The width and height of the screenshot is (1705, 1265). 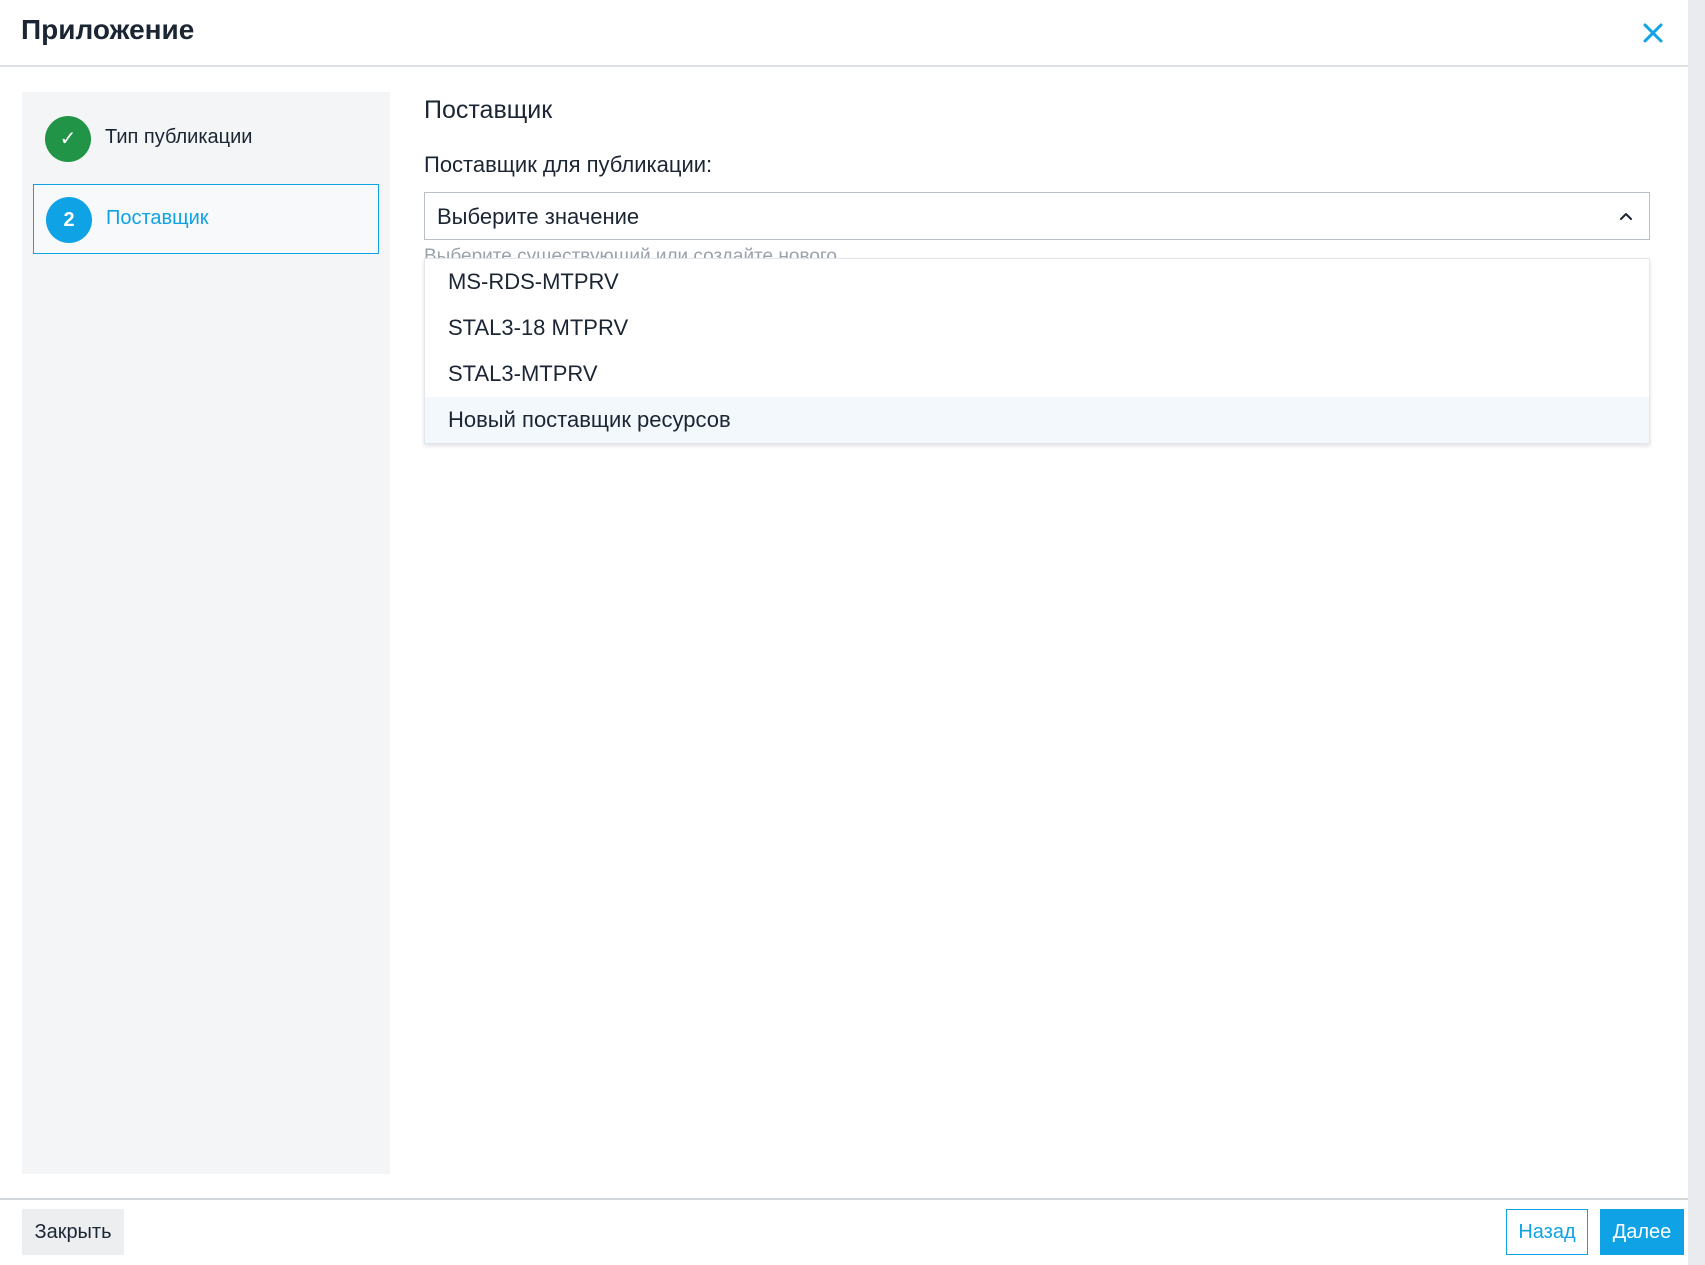 What do you see at coordinates (73, 1232) in the screenshot?
I see `close-button: Закрыть` at bounding box center [73, 1232].